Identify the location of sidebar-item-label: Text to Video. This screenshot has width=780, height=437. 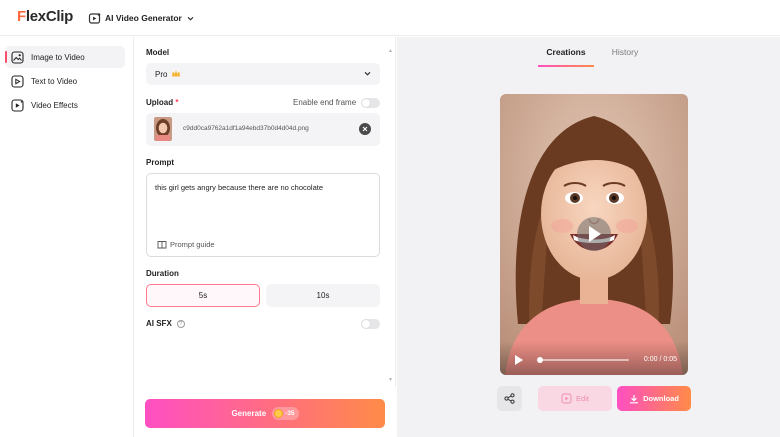
(54, 81).